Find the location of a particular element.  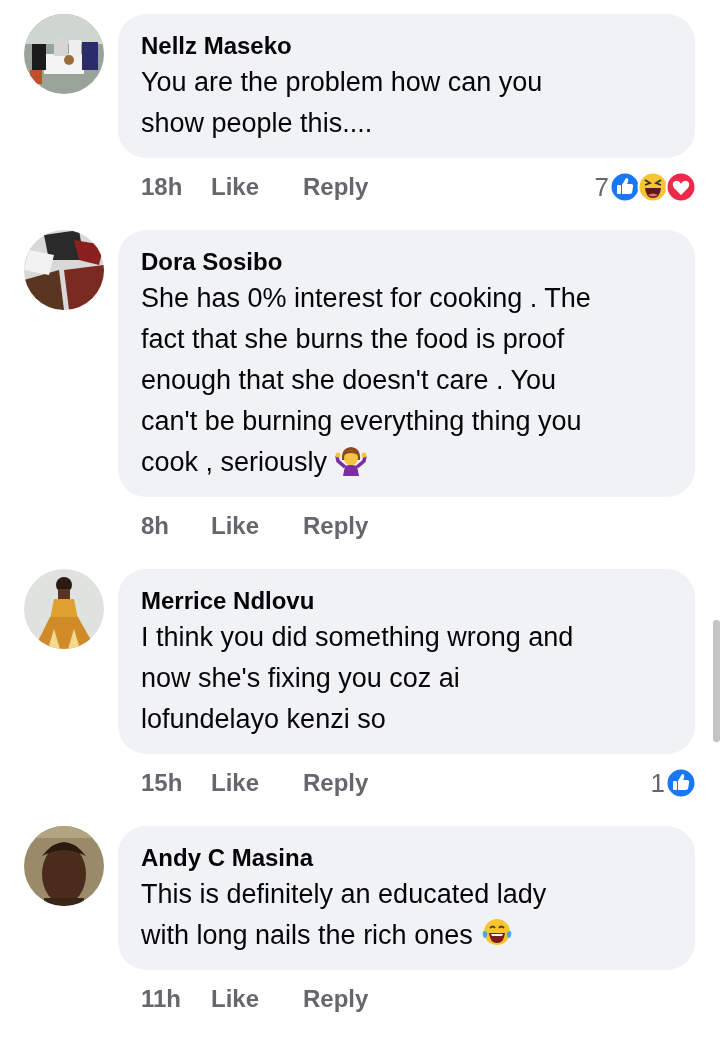

author-name: Dora Sosibo is located at coordinates (406, 262).